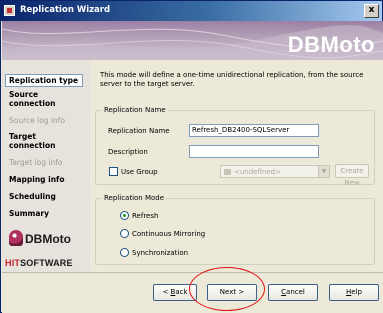 This screenshot has width=383, height=313. I want to click on description-label: Description, so click(128, 152).